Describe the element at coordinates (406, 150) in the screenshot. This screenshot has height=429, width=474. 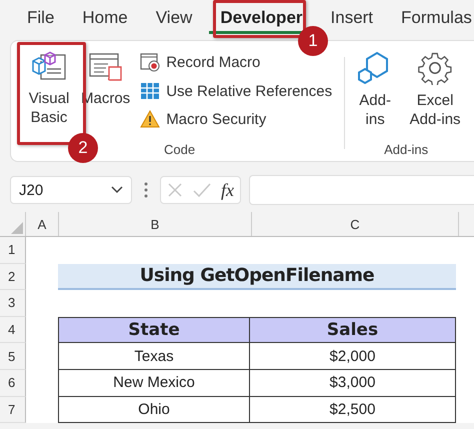
I see `group-label: Add-ins` at that location.